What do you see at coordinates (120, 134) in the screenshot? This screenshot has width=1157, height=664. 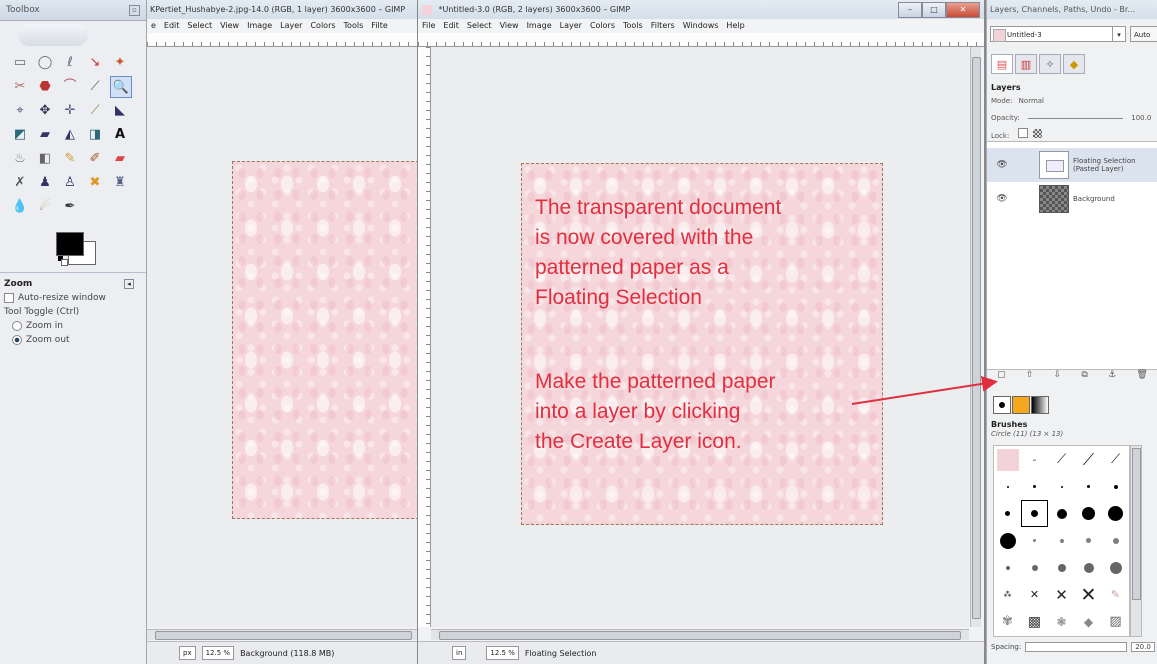 I see `text-tool-icon: A` at bounding box center [120, 134].